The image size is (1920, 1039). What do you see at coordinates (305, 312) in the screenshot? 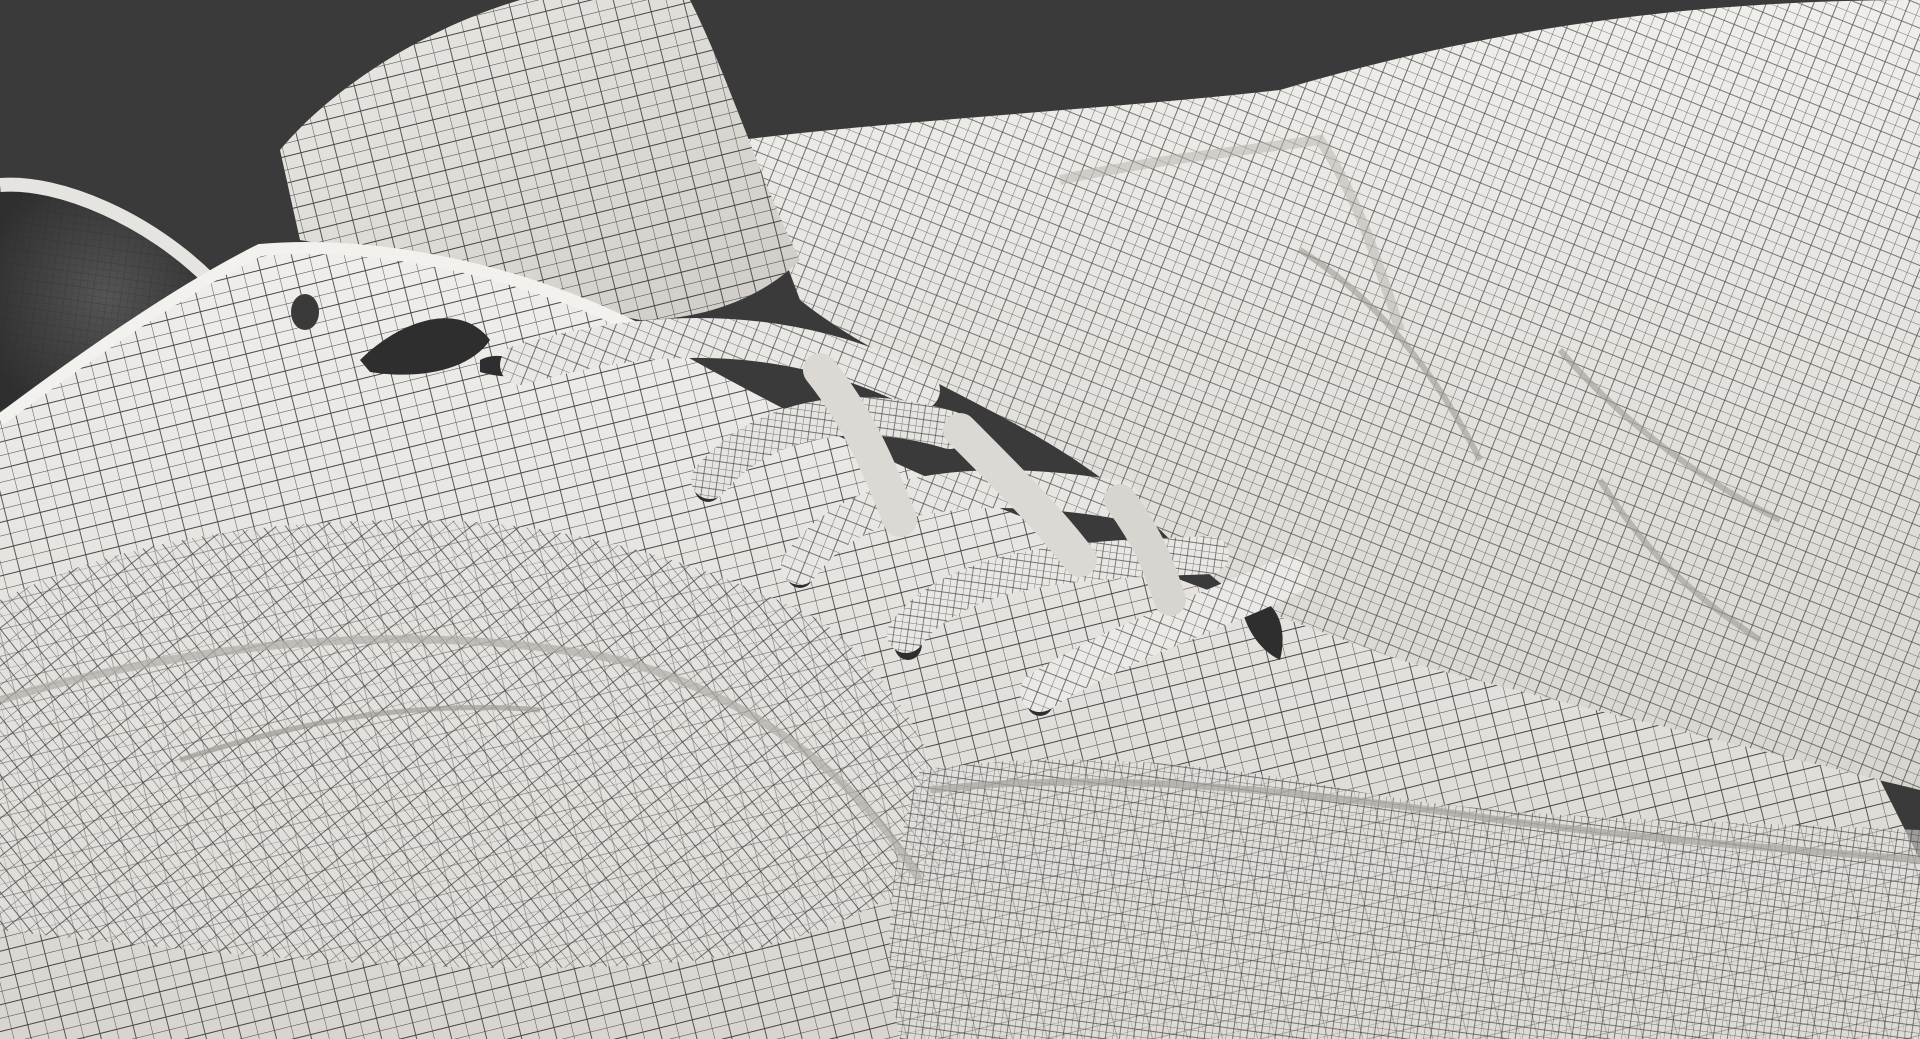
I see `eyelet` at bounding box center [305, 312].